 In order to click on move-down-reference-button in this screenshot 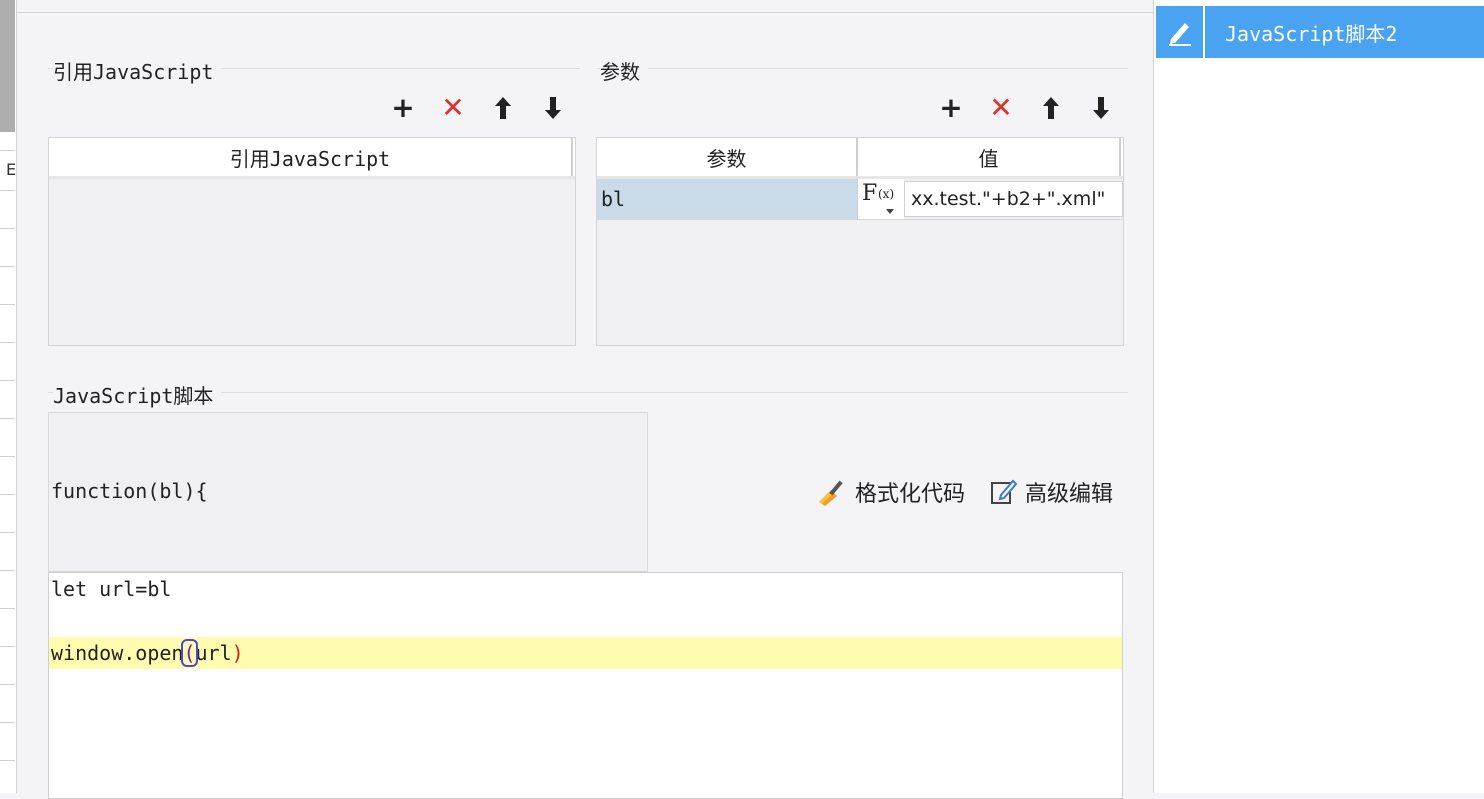, I will do `click(553, 108)`.